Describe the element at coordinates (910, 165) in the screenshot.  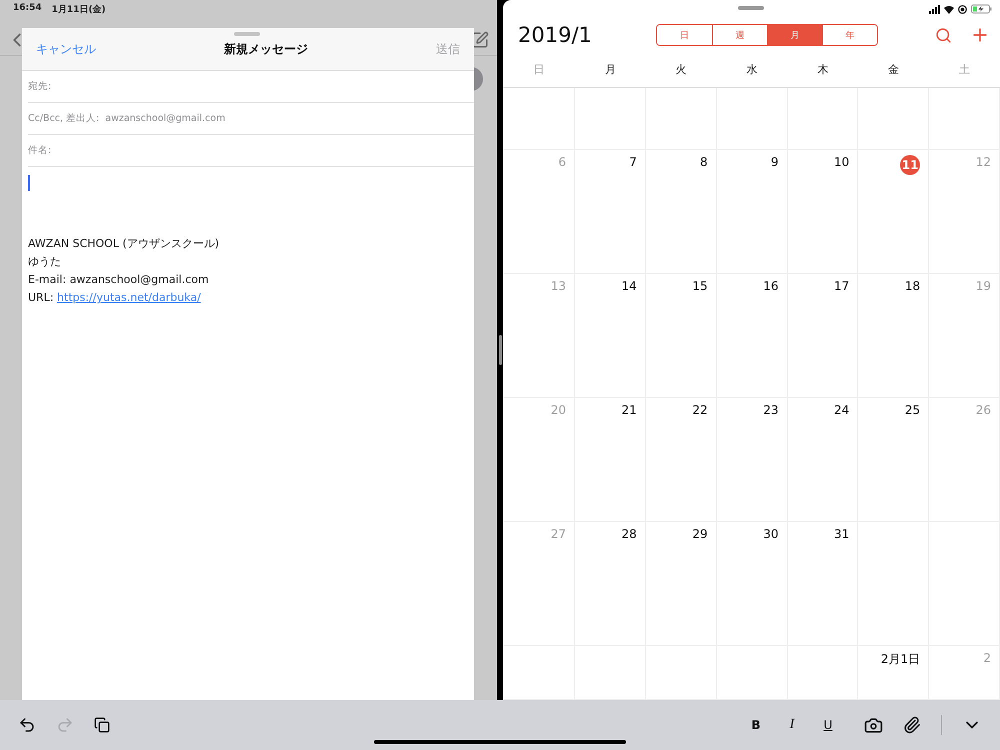
I see `today-date: 11` at that location.